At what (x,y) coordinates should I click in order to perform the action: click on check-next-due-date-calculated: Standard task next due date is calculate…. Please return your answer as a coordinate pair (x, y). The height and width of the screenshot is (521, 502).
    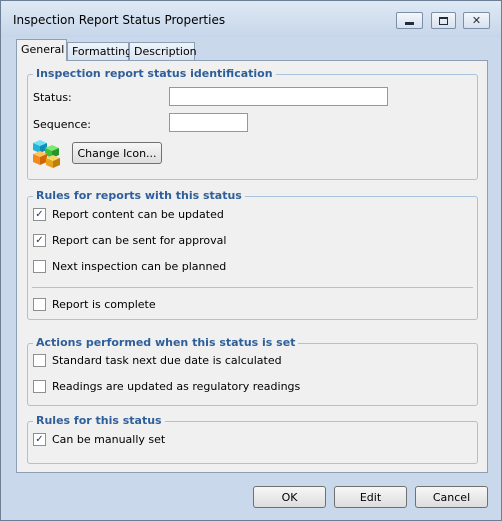
    Looking at the image, I should click on (157, 360).